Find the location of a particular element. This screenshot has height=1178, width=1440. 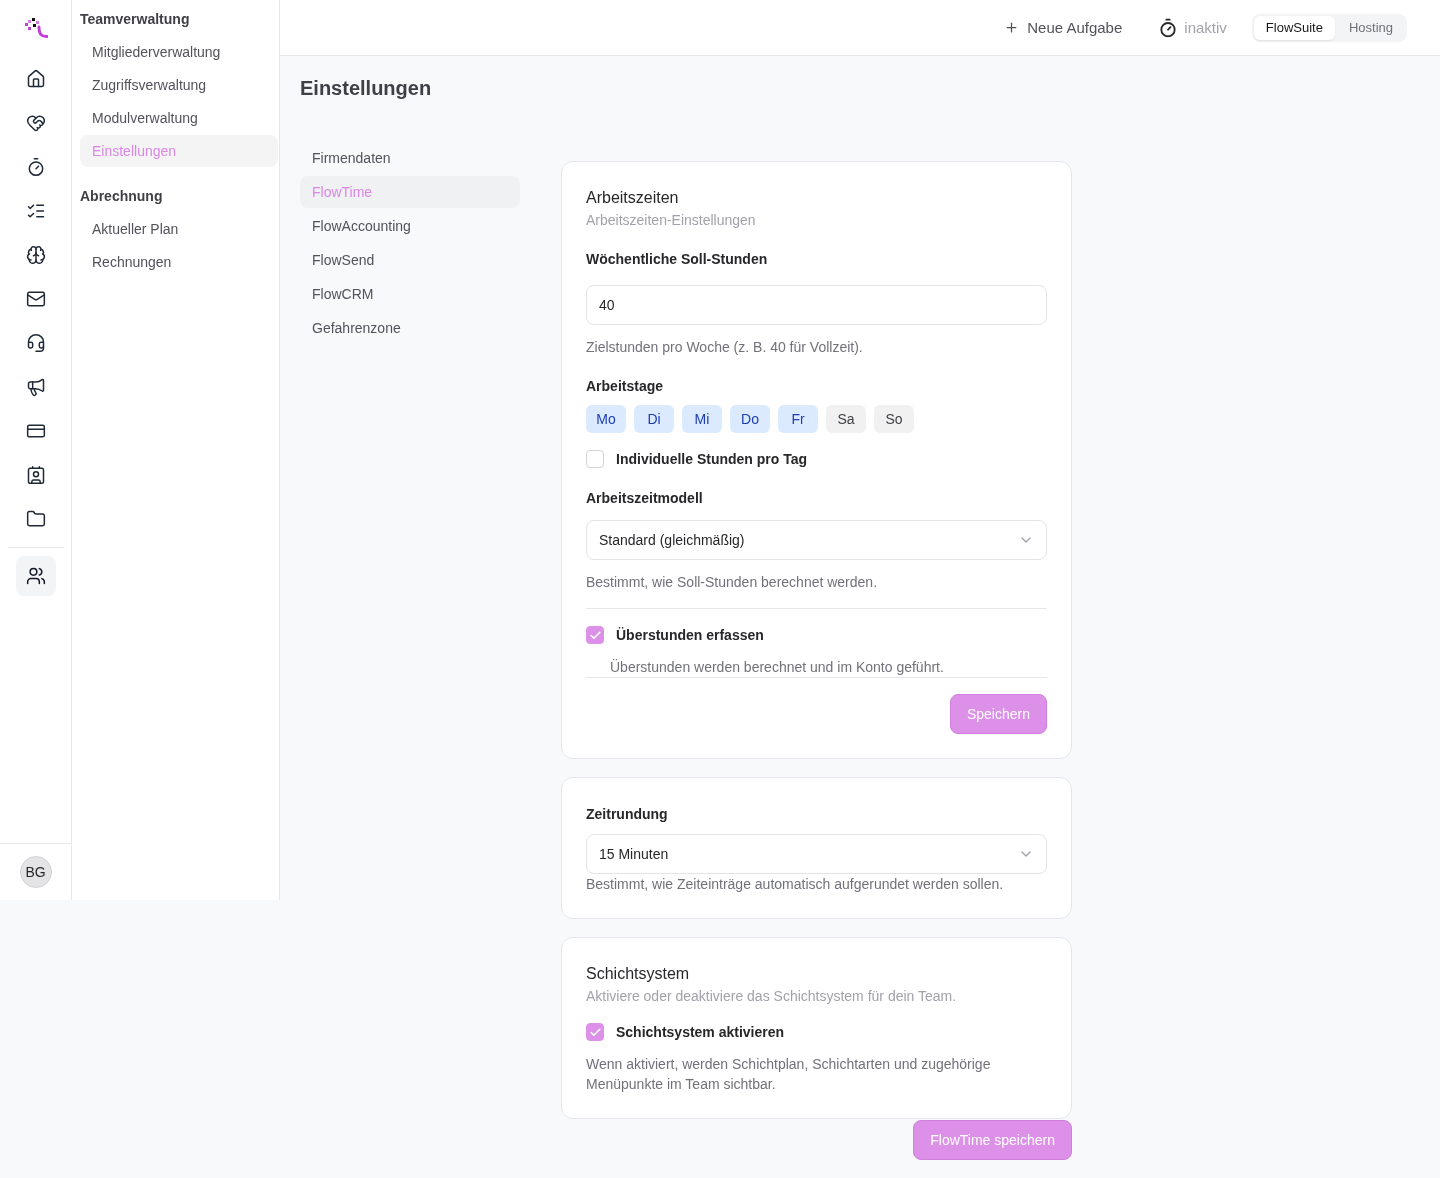

sidebar-item: Mitgliederverwaltung is located at coordinates (179, 52).